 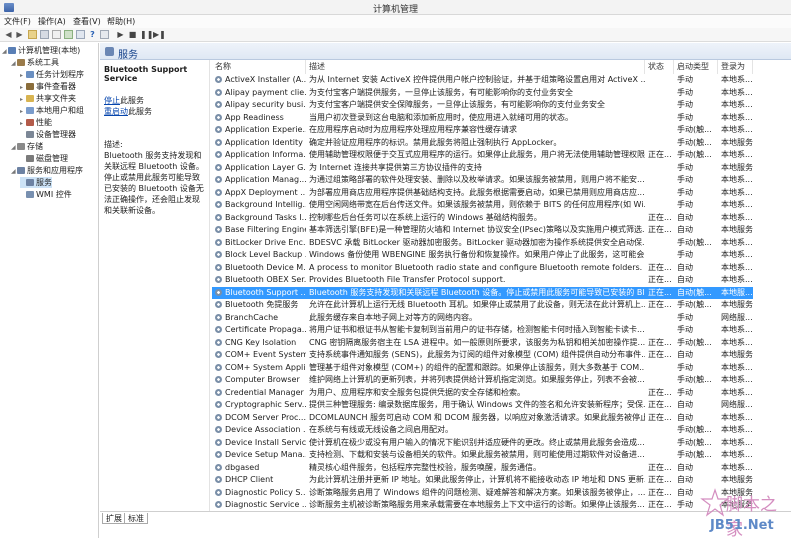 What do you see at coordinates (44, 34) in the screenshot?
I see `show-hide-tree-icon` at bounding box center [44, 34].